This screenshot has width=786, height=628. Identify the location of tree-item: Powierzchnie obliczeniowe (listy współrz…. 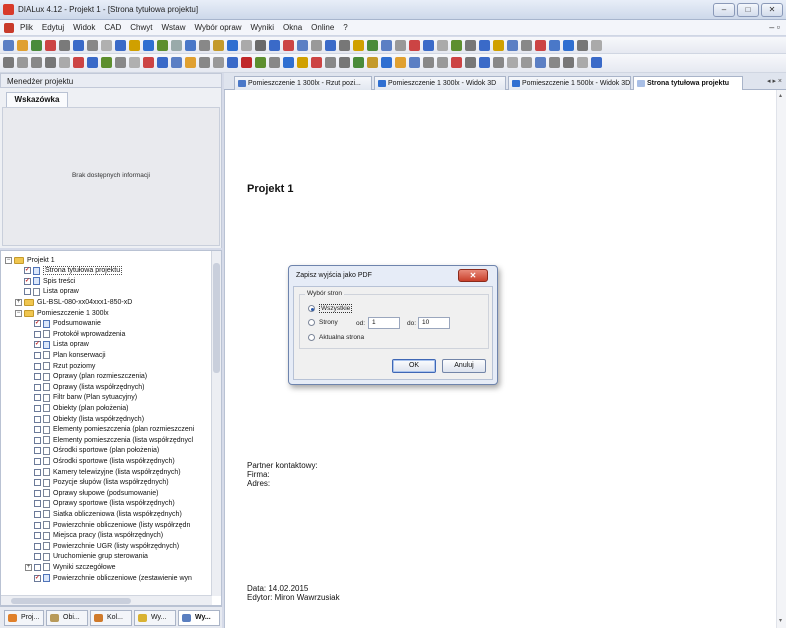
(107, 525).